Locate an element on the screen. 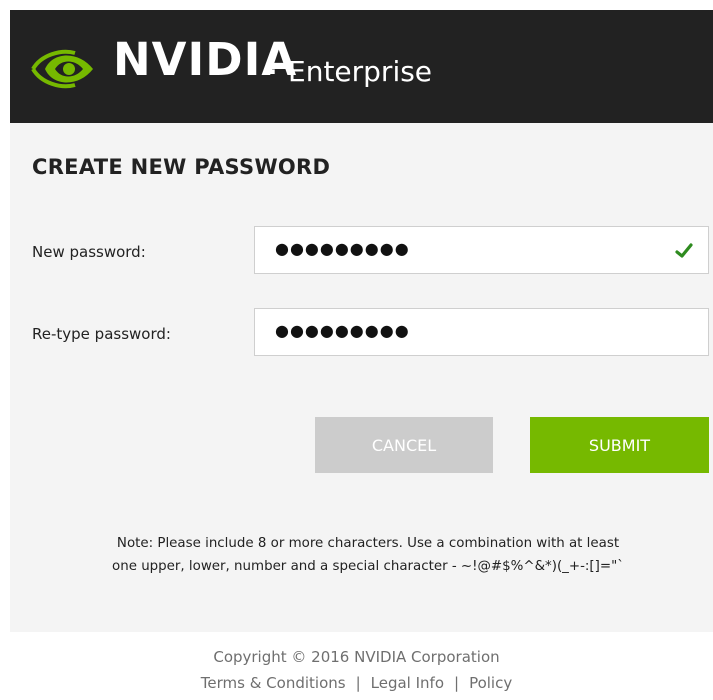 The width and height of the screenshot is (713, 700). footer-links: Terms & Conditions | Legal Info | Policy is located at coordinates (356, 683).